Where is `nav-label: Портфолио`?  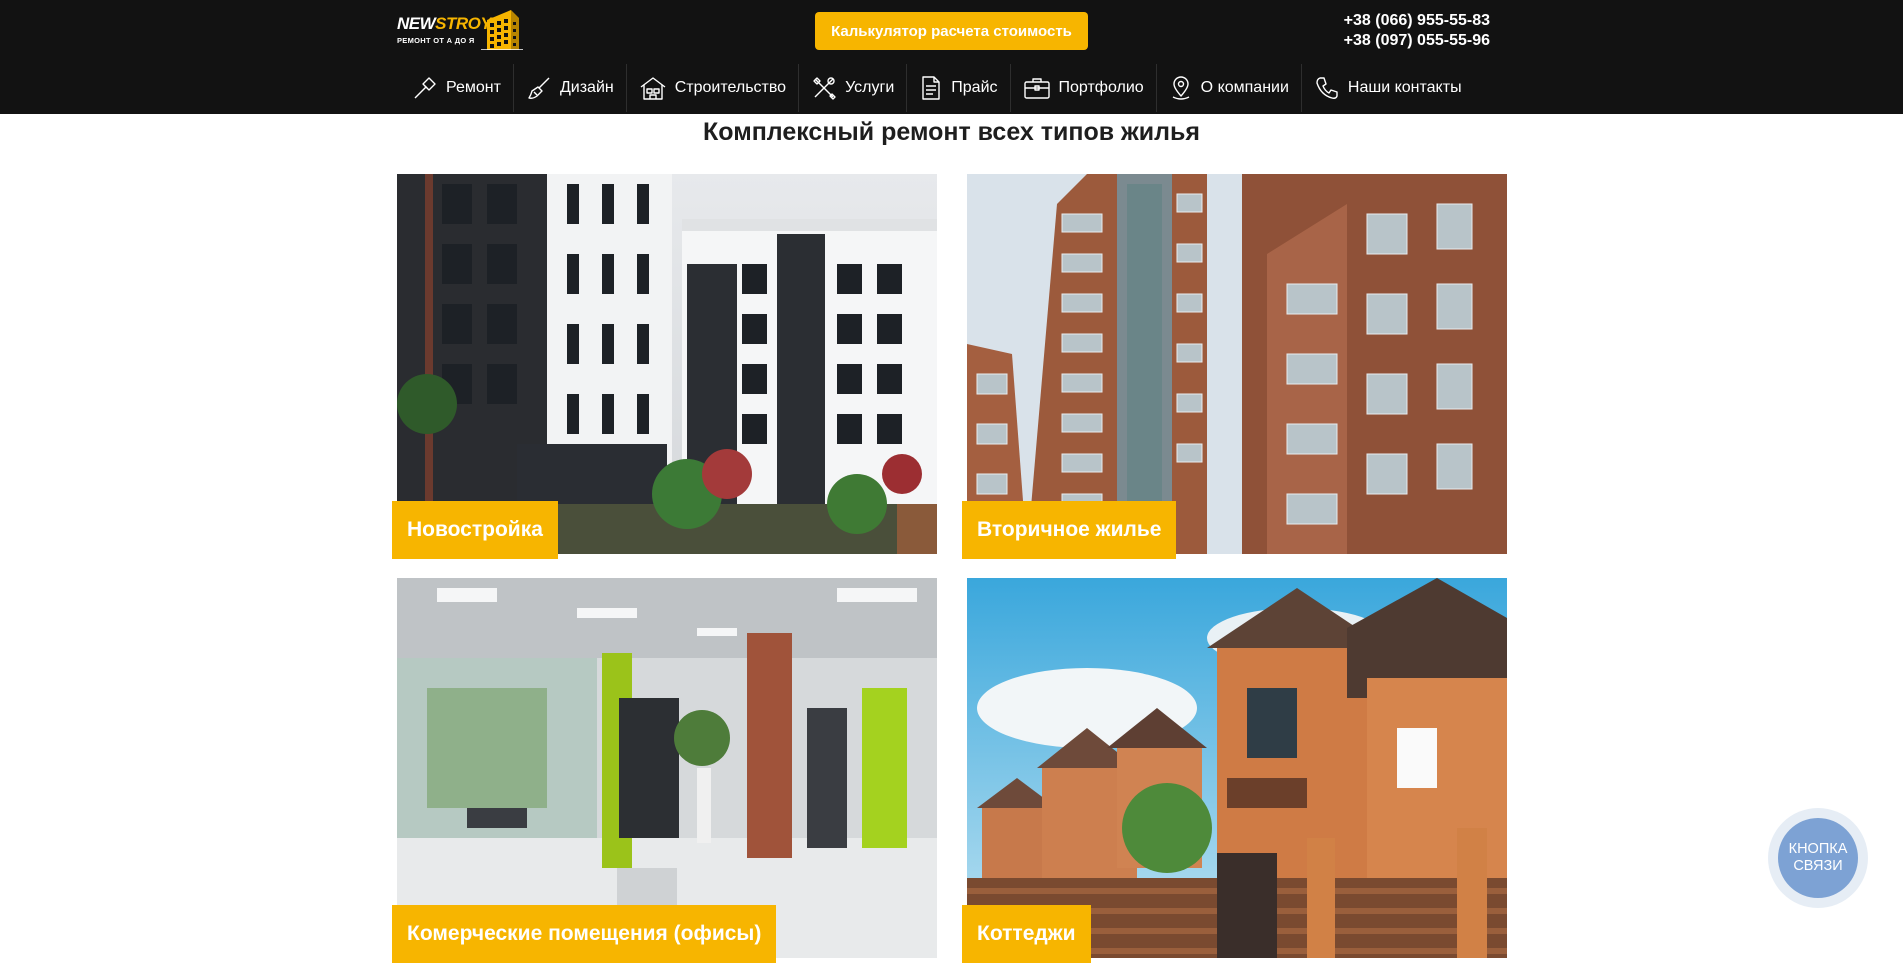
nav-label: Портфолио is located at coordinates (1101, 87).